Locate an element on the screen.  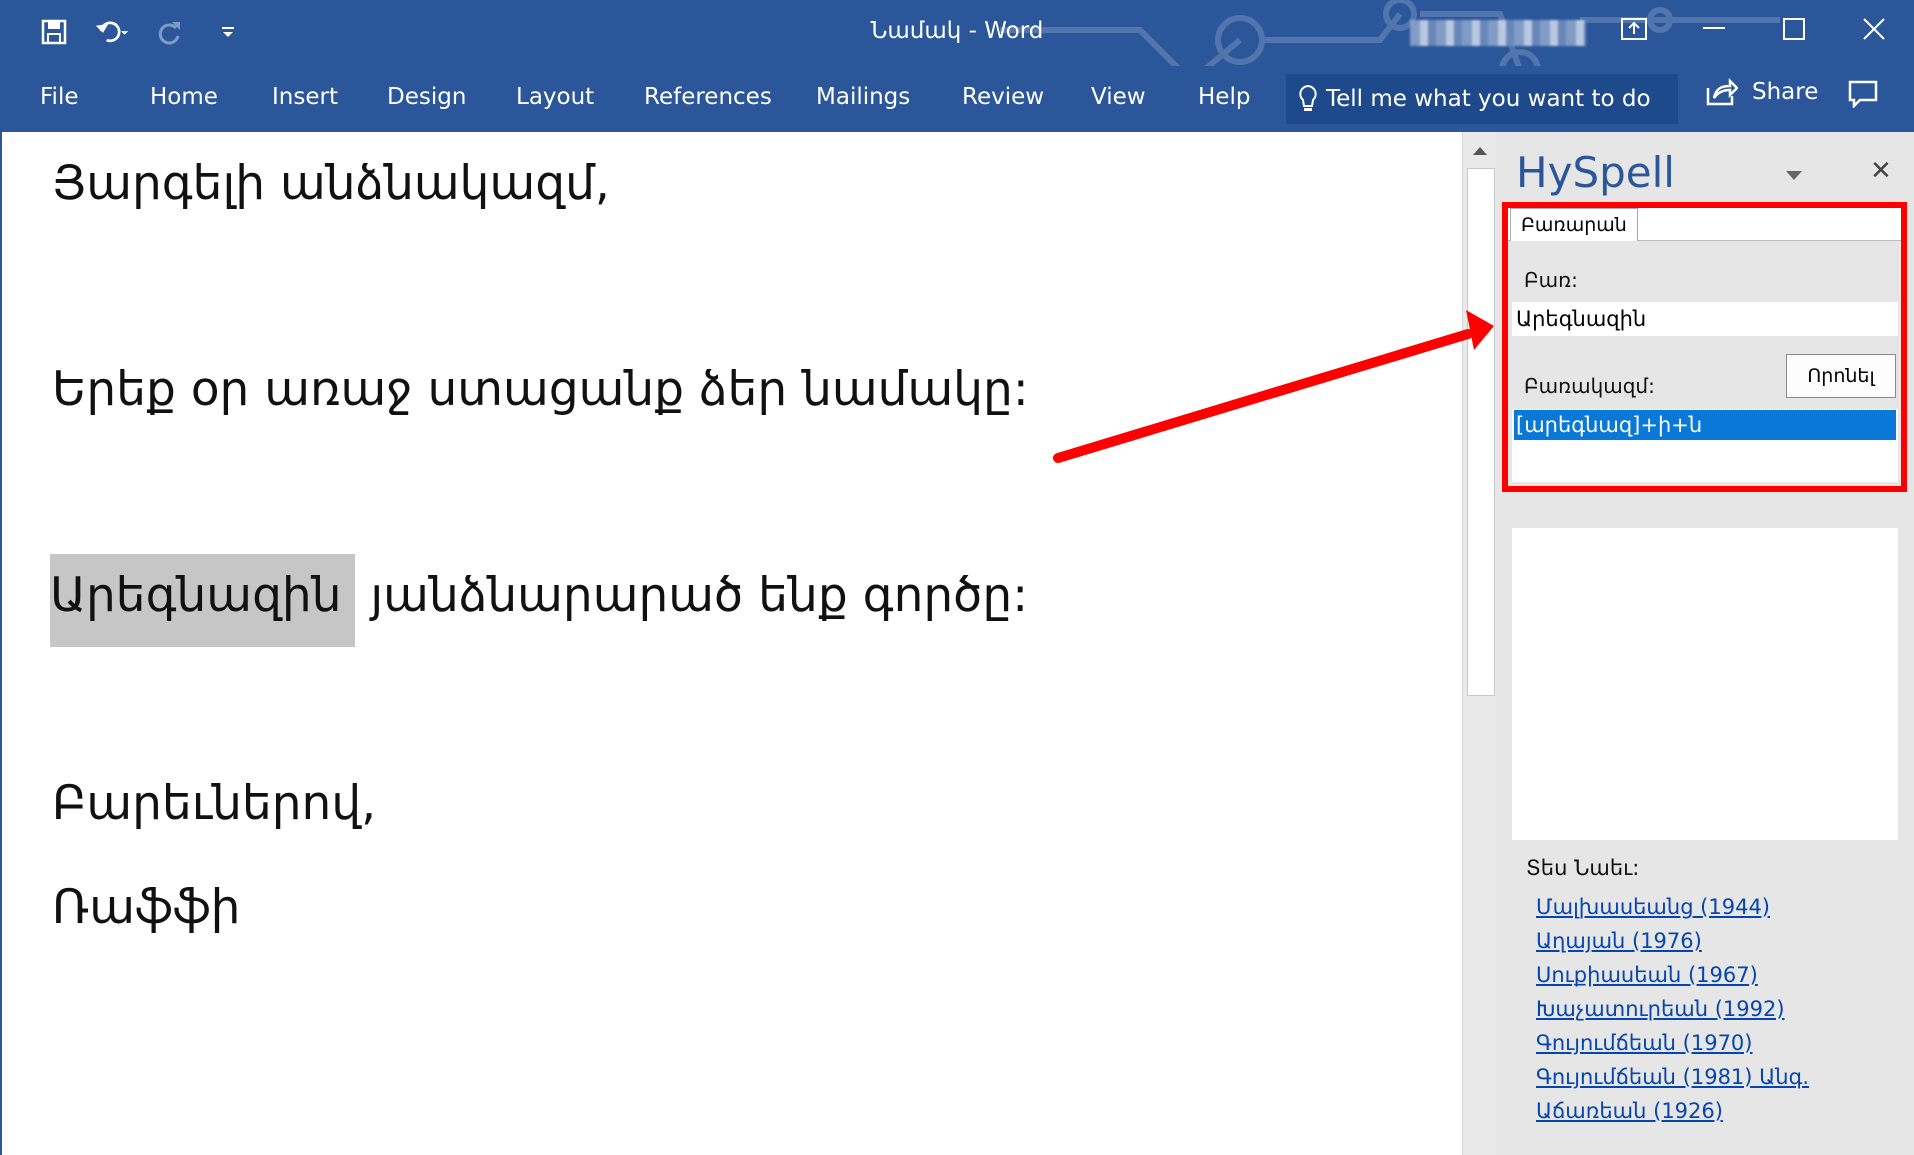
see-also-link: Մալխասեանց (1944) is located at coordinates (1672, 907).